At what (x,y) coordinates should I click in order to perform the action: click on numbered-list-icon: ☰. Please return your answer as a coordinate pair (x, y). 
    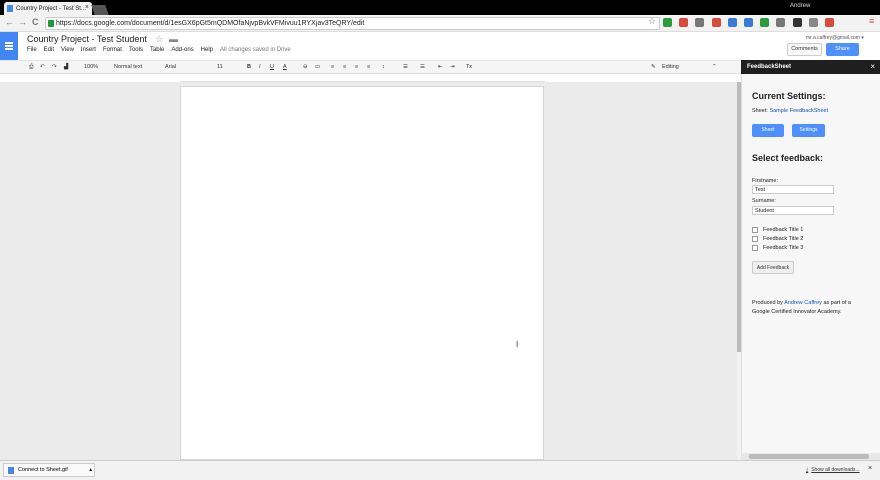
    Looking at the image, I should click on (405, 67).